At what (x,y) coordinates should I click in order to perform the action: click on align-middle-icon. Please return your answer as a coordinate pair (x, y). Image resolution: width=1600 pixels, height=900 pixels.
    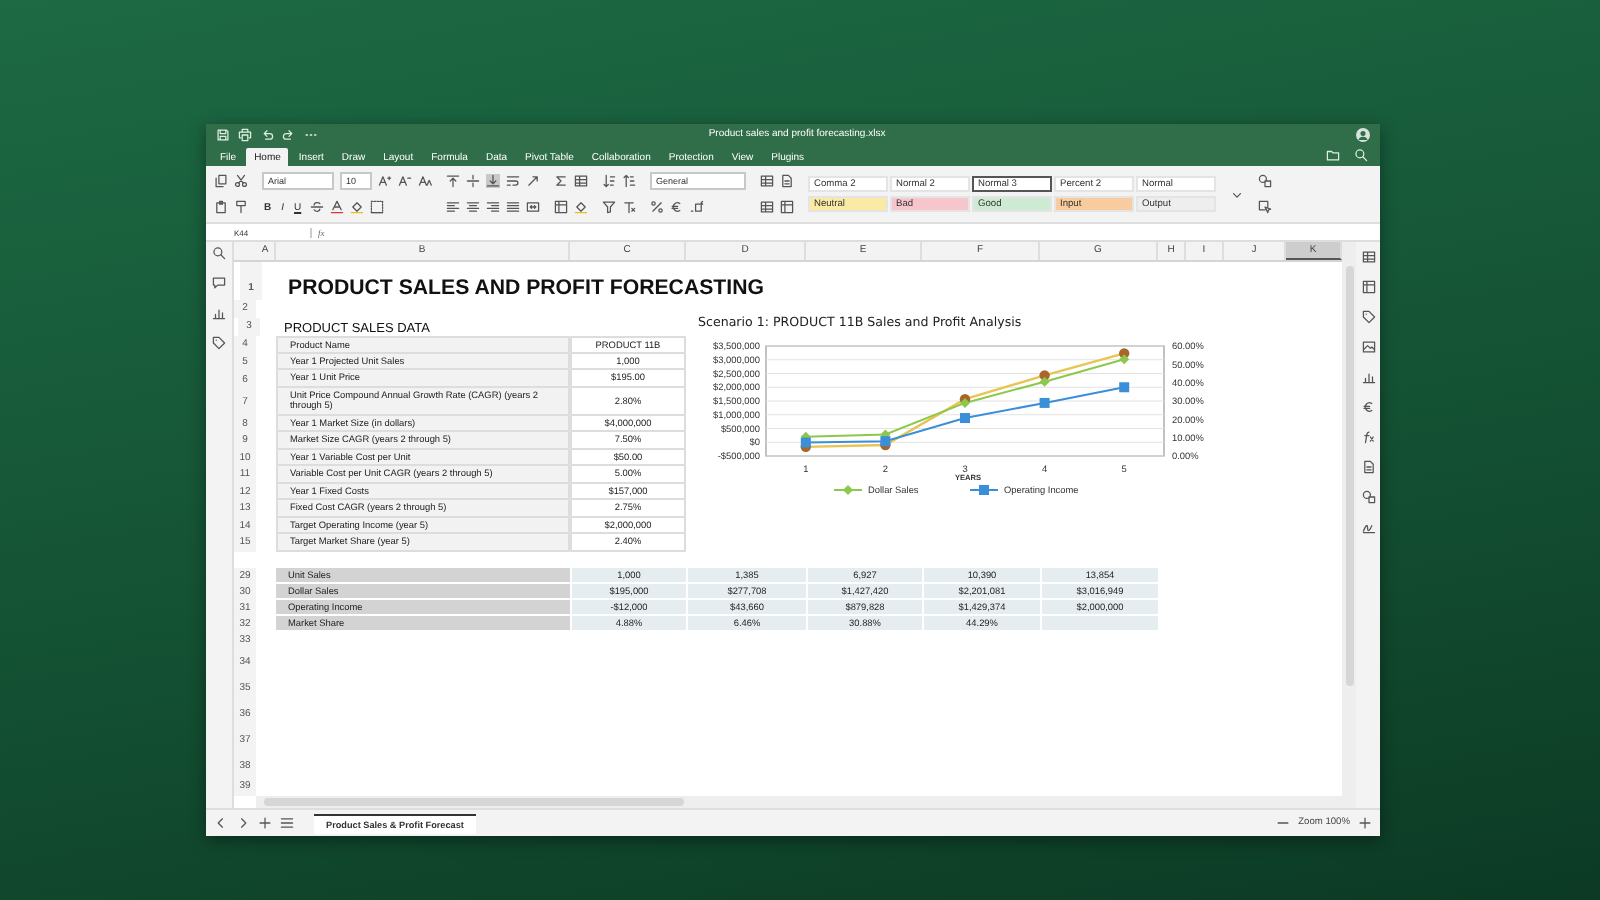
    Looking at the image, I should click on (473, 181).